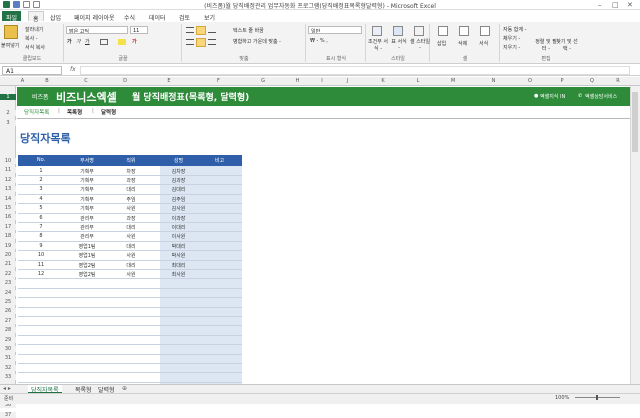  I want to click on table-format-button: 표 서식 -, so click(399, 44).